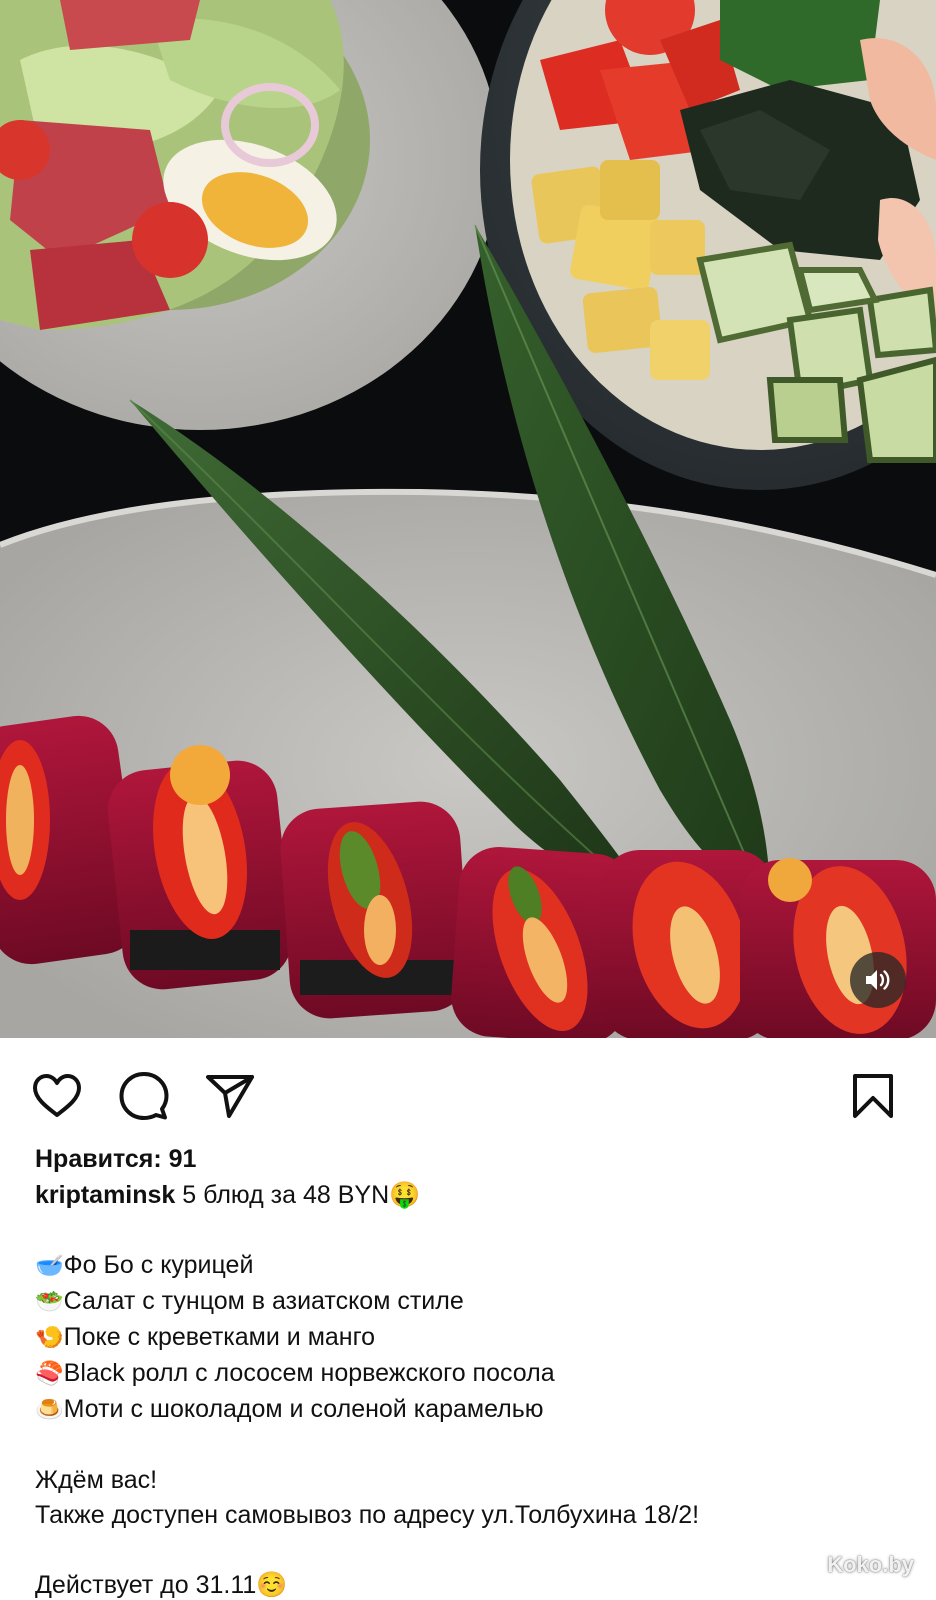 The width and height of the screenshot is (936, 1600). Describe the element at coordinates (301, 1195) in the screenshot. I see `caption-headline: 5 блюд за 48 BYN🤑` at that location.